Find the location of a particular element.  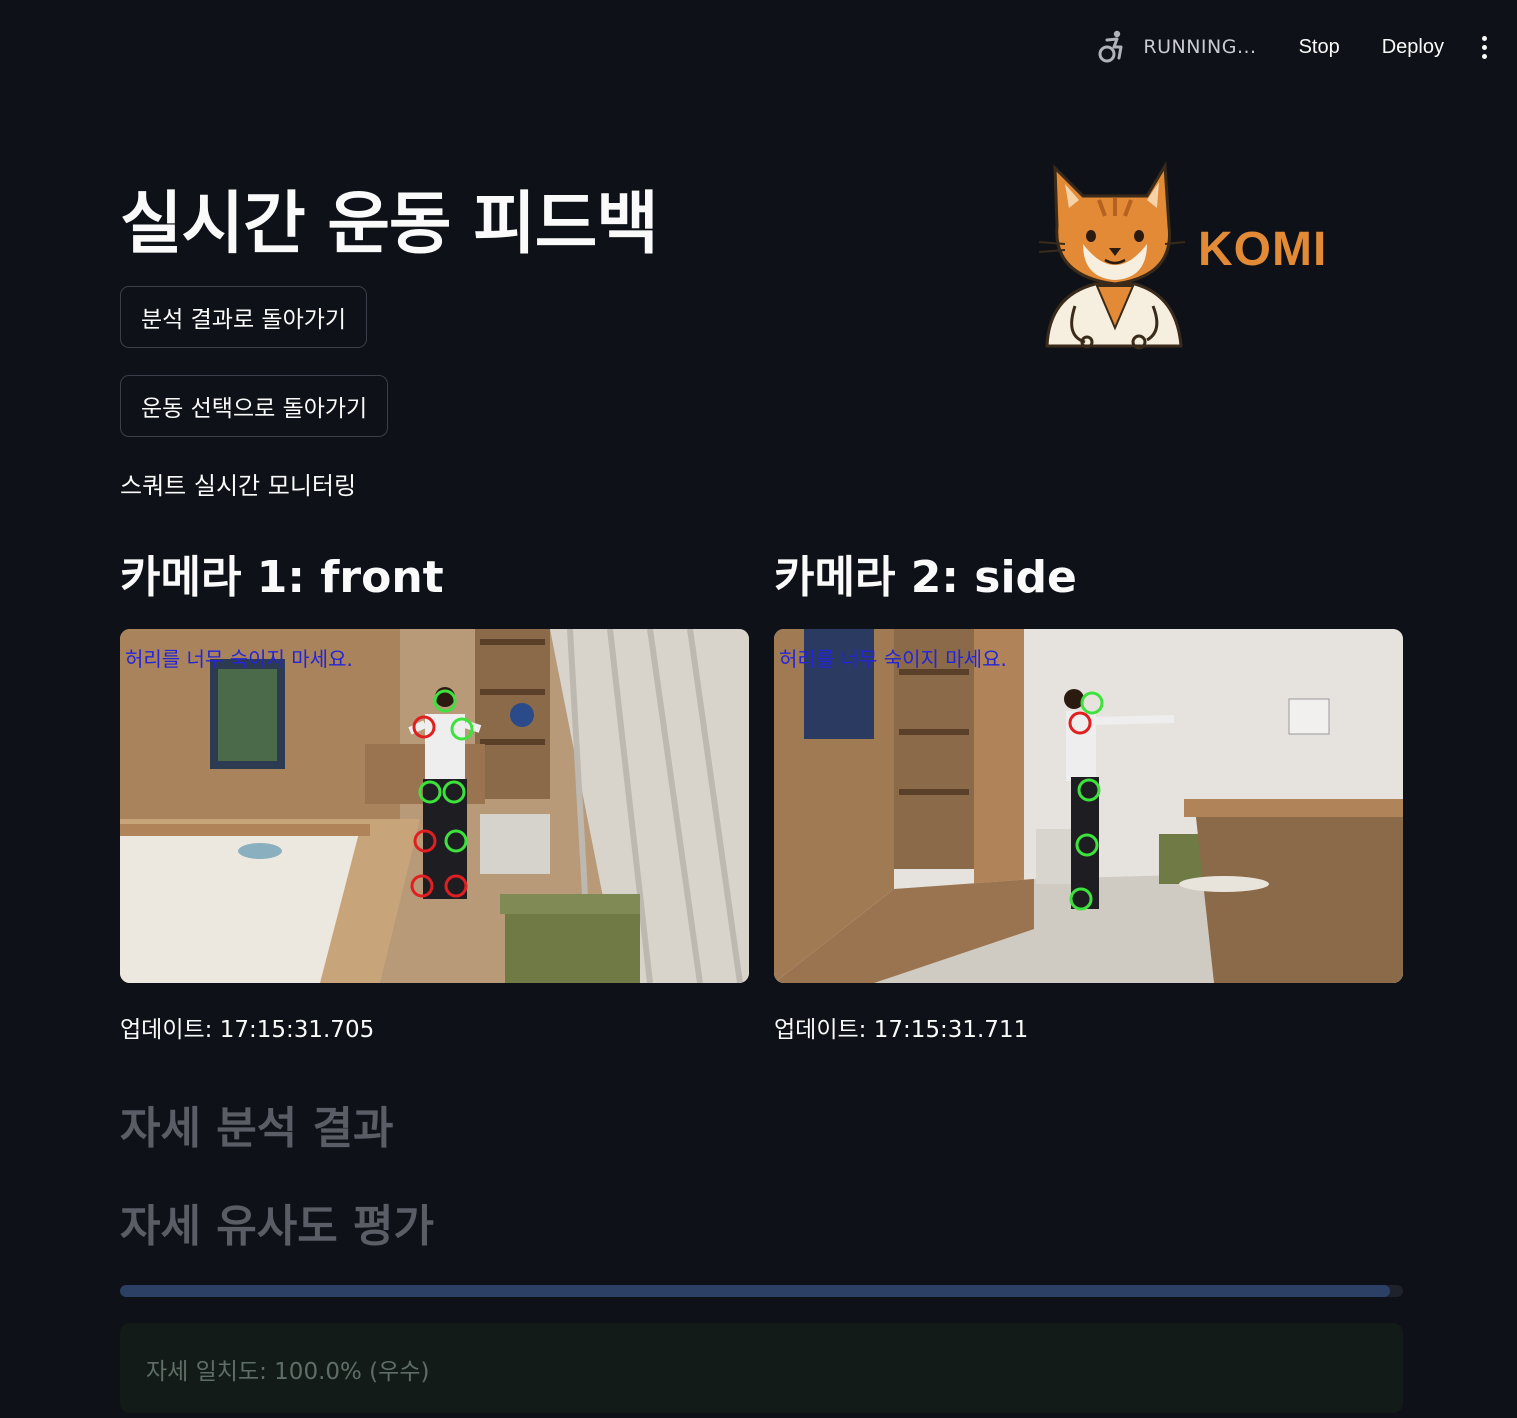

accessibility-running-icon is located at coordinates (1110, 46).